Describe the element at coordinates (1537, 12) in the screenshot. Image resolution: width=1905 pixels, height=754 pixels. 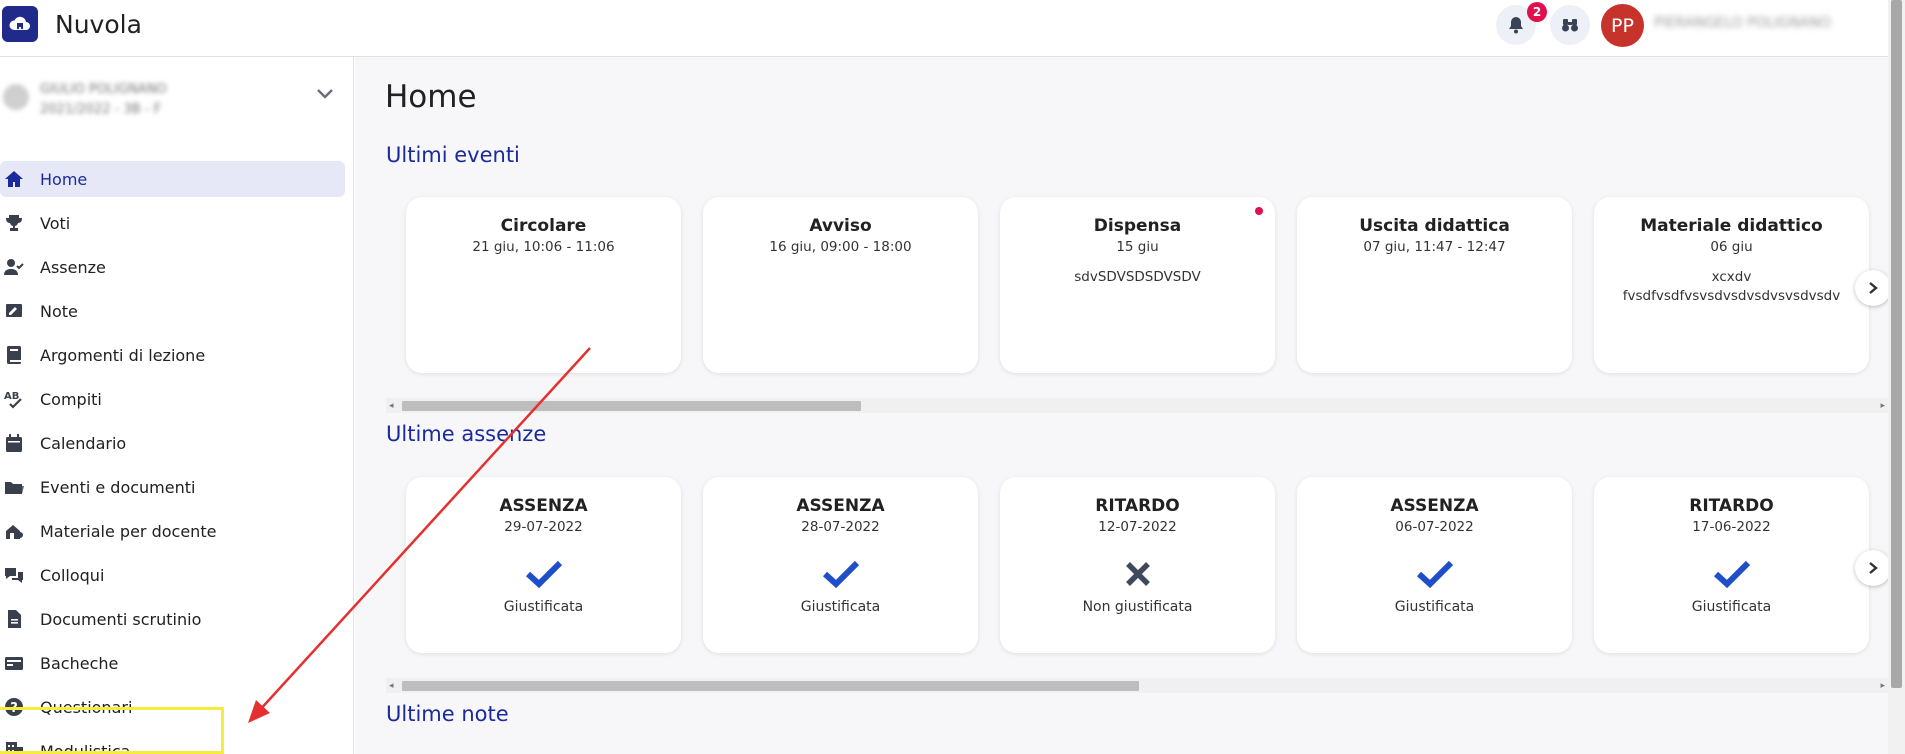
I see `notifications-badge: 2` at that location.